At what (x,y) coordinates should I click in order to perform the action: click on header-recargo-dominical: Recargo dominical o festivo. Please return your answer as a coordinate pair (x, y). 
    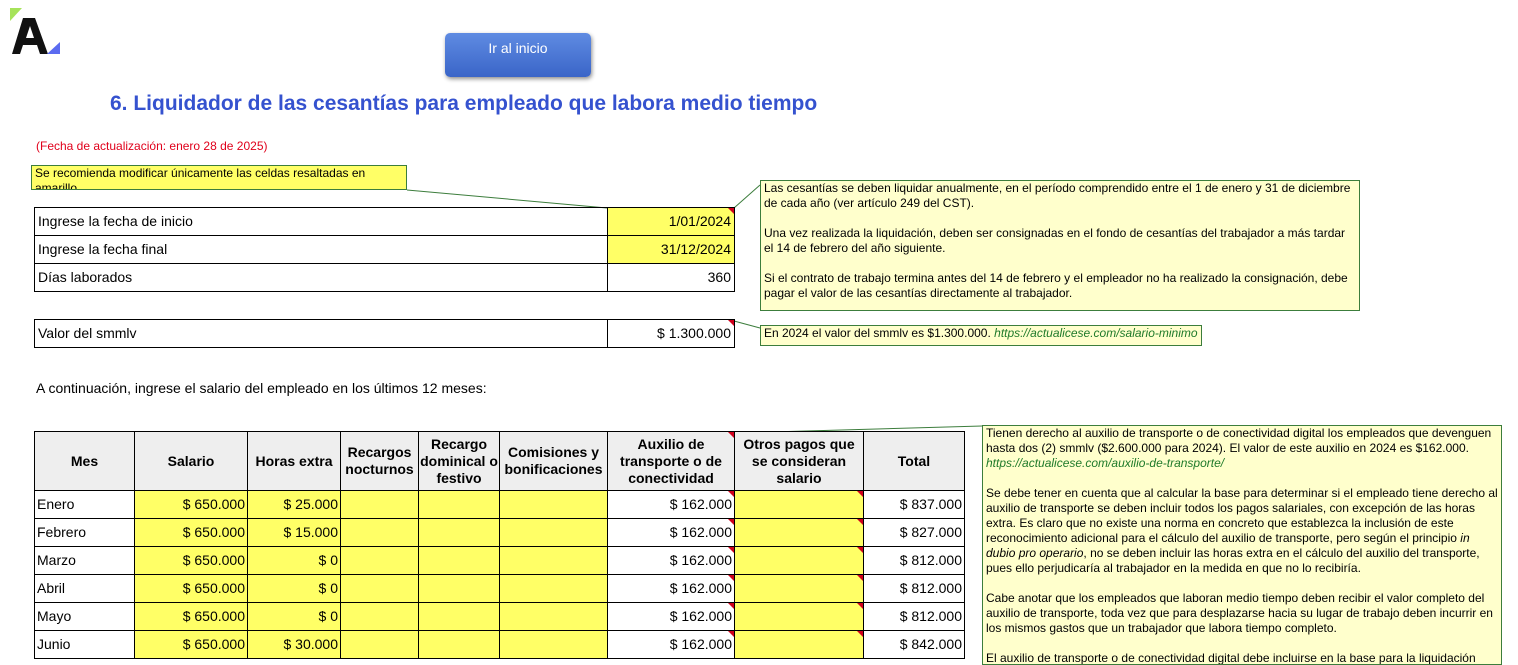
    Looking at the image, I should click on (459, 461).